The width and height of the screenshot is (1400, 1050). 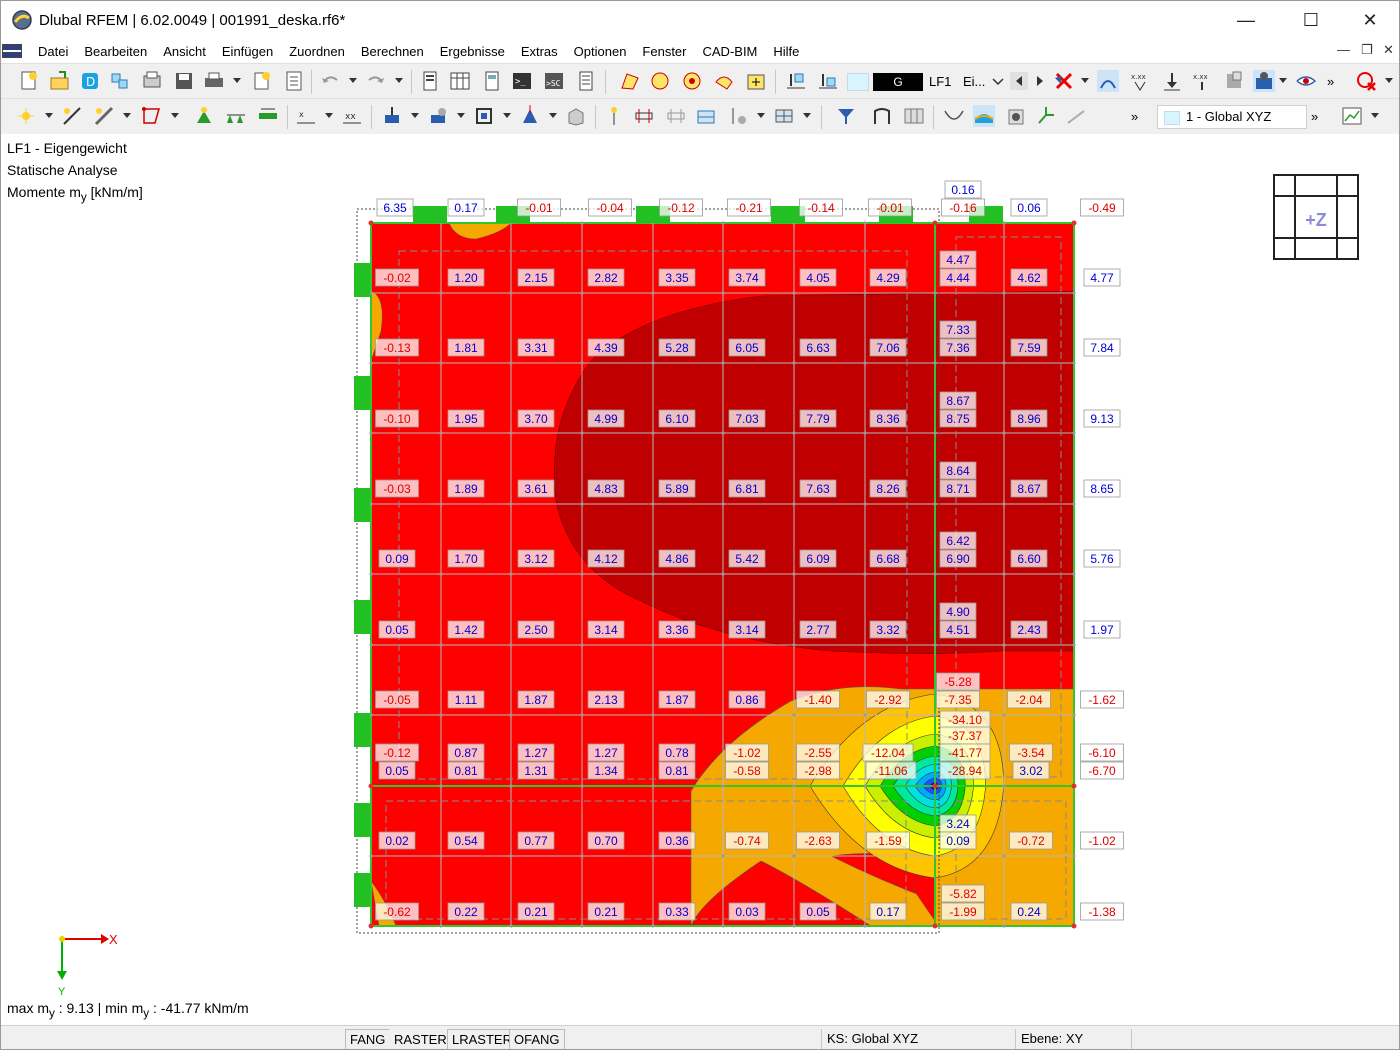 I want to click on result-value: 3.70, so click(x=536, y=419).